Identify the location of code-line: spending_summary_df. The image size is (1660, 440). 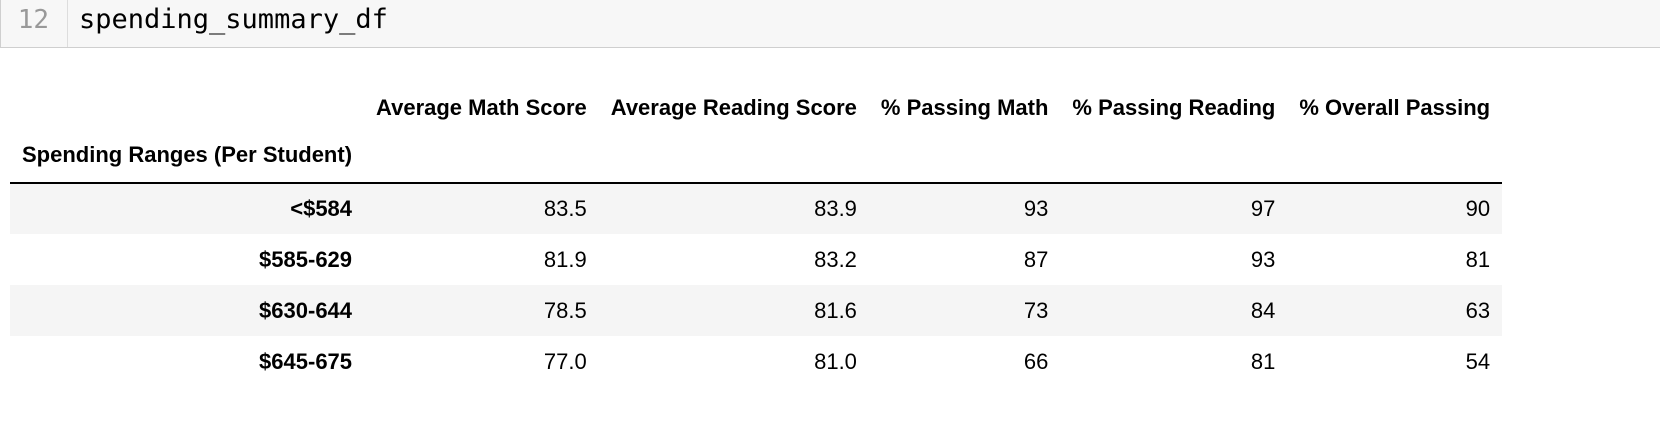
(233, 20).